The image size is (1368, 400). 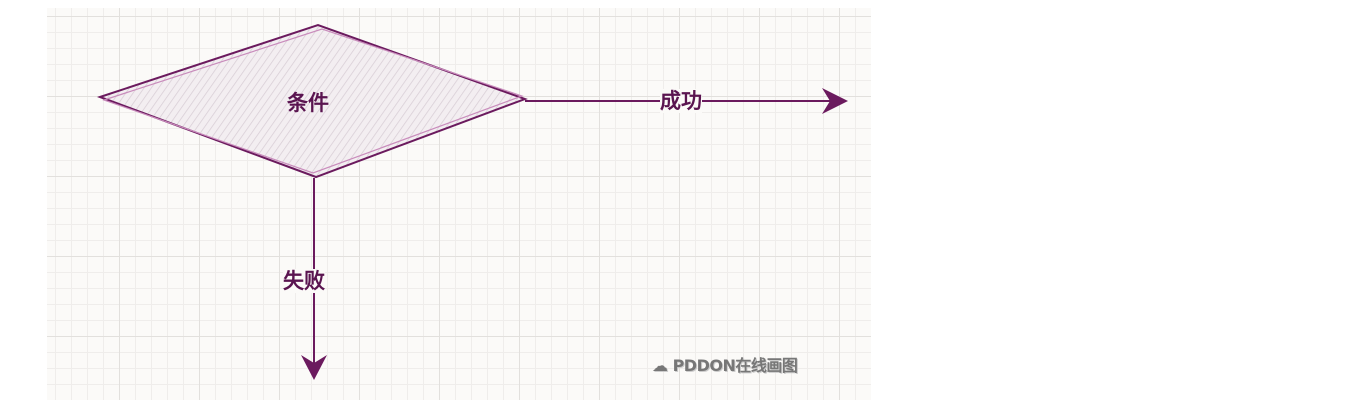 I want to click on failure-label: 失败, so click(x=304, y=281).